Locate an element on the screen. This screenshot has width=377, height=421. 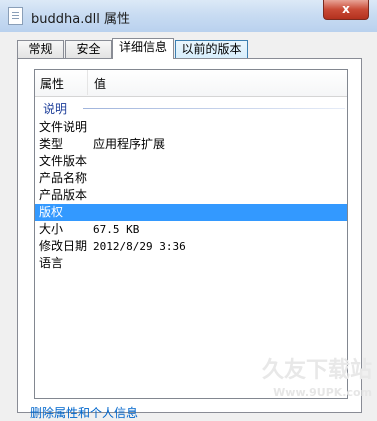
property-name: 语言 is located at coordinates (51, 263).